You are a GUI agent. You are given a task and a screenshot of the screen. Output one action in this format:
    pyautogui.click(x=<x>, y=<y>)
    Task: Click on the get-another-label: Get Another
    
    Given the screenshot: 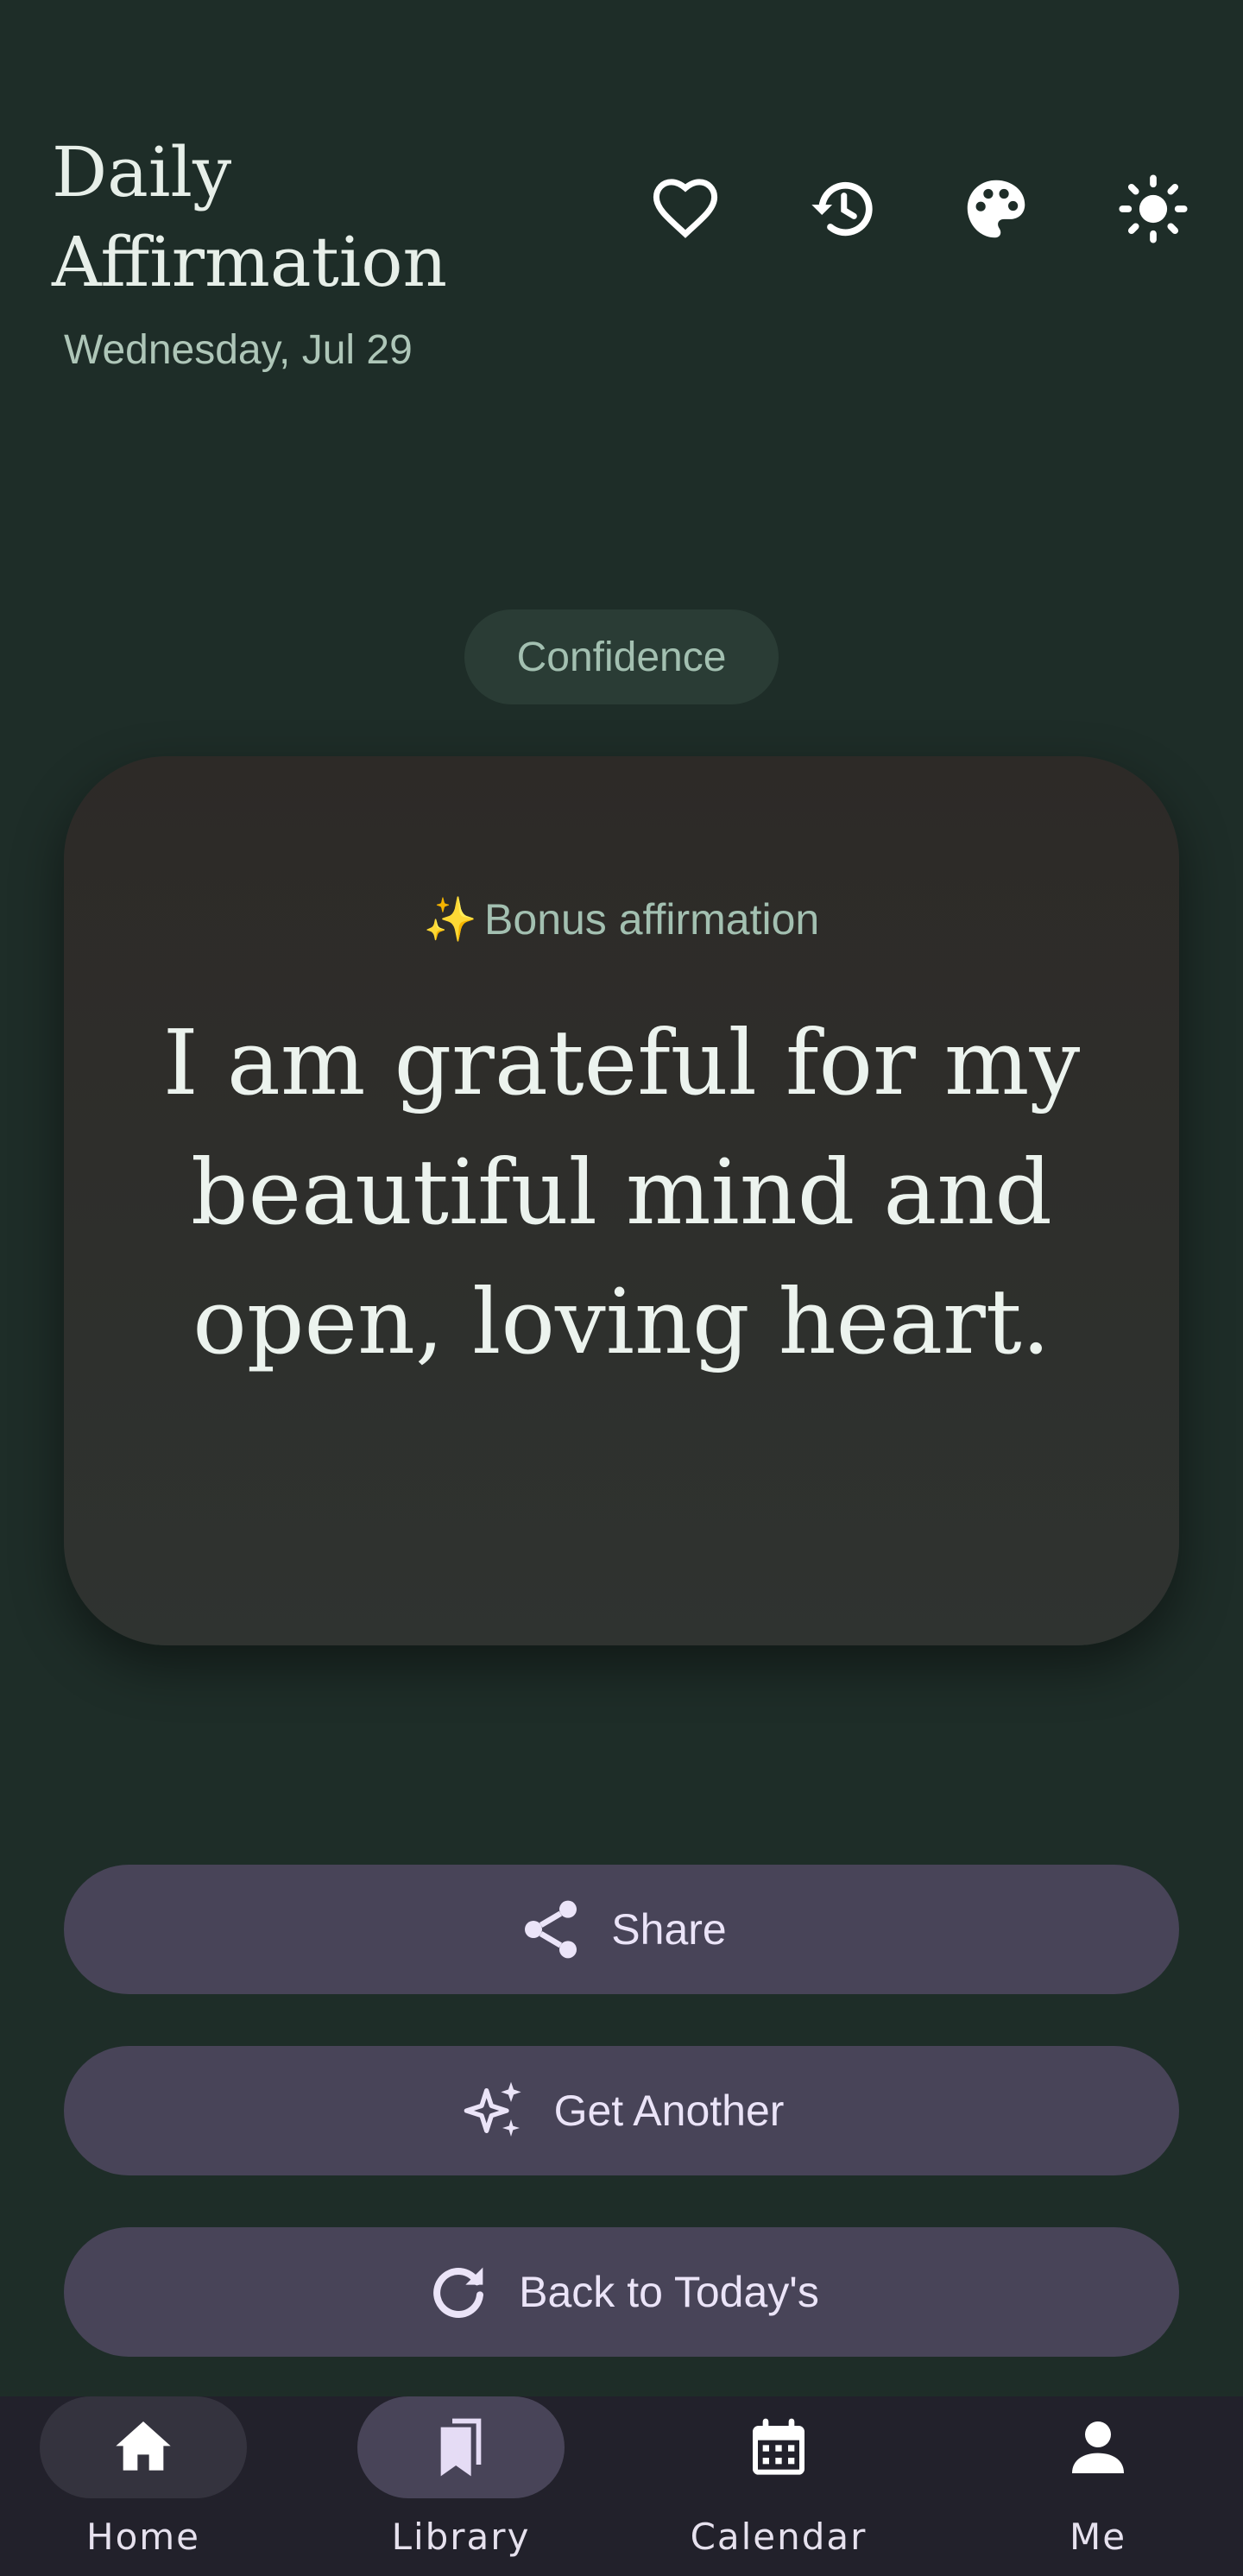 What is the action you would take?
    pyautogui.click(x=669, y=2111)
    